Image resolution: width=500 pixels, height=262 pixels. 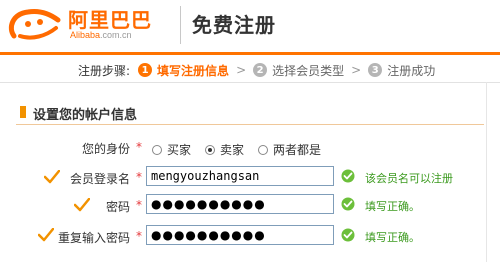 I want to click on steps-label: 注册步骤:, so click(x=104, y=70).